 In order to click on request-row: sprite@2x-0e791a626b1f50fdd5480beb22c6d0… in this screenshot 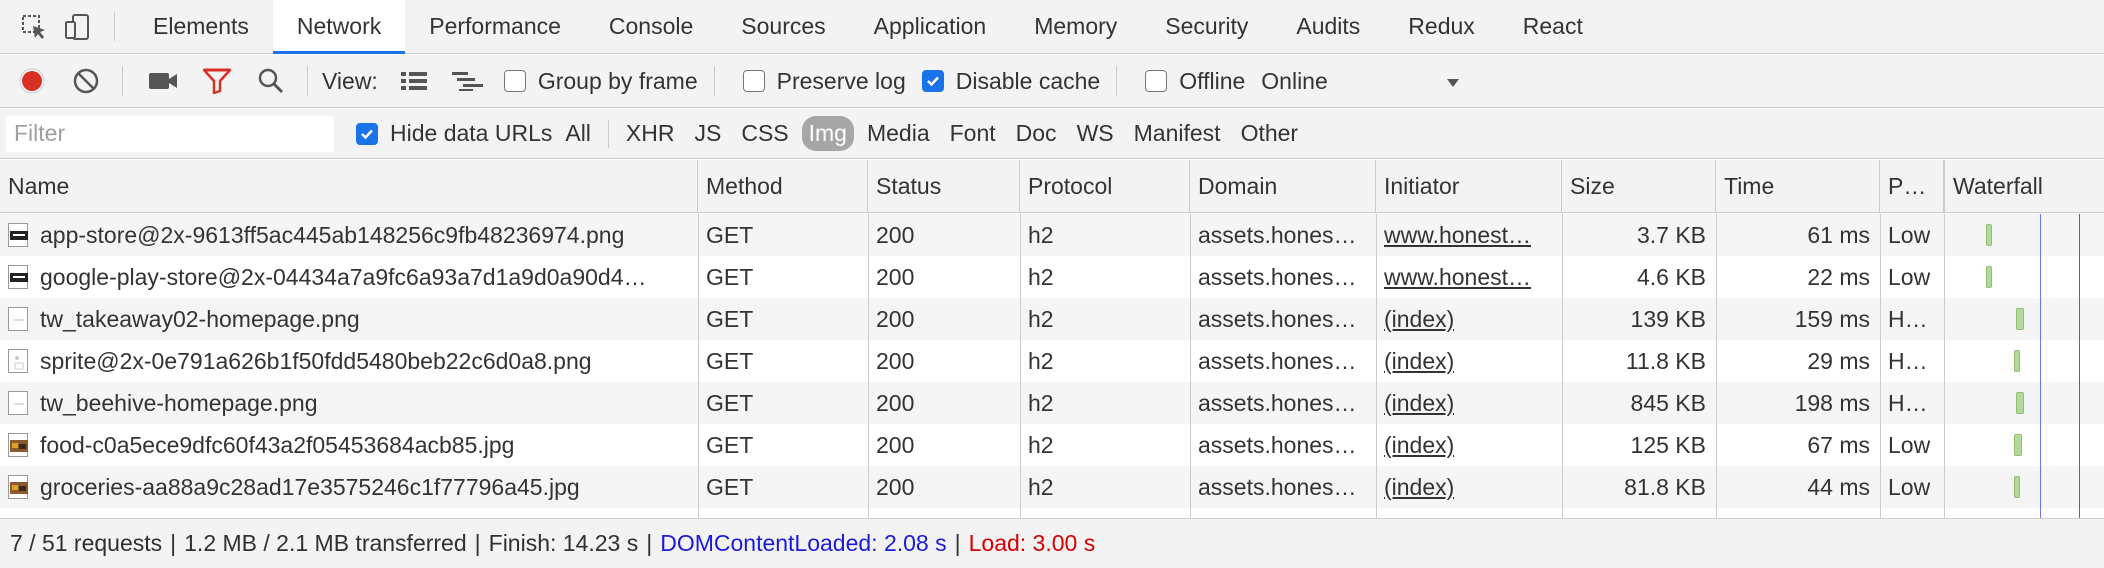, I will do `click(1052, 361)`.